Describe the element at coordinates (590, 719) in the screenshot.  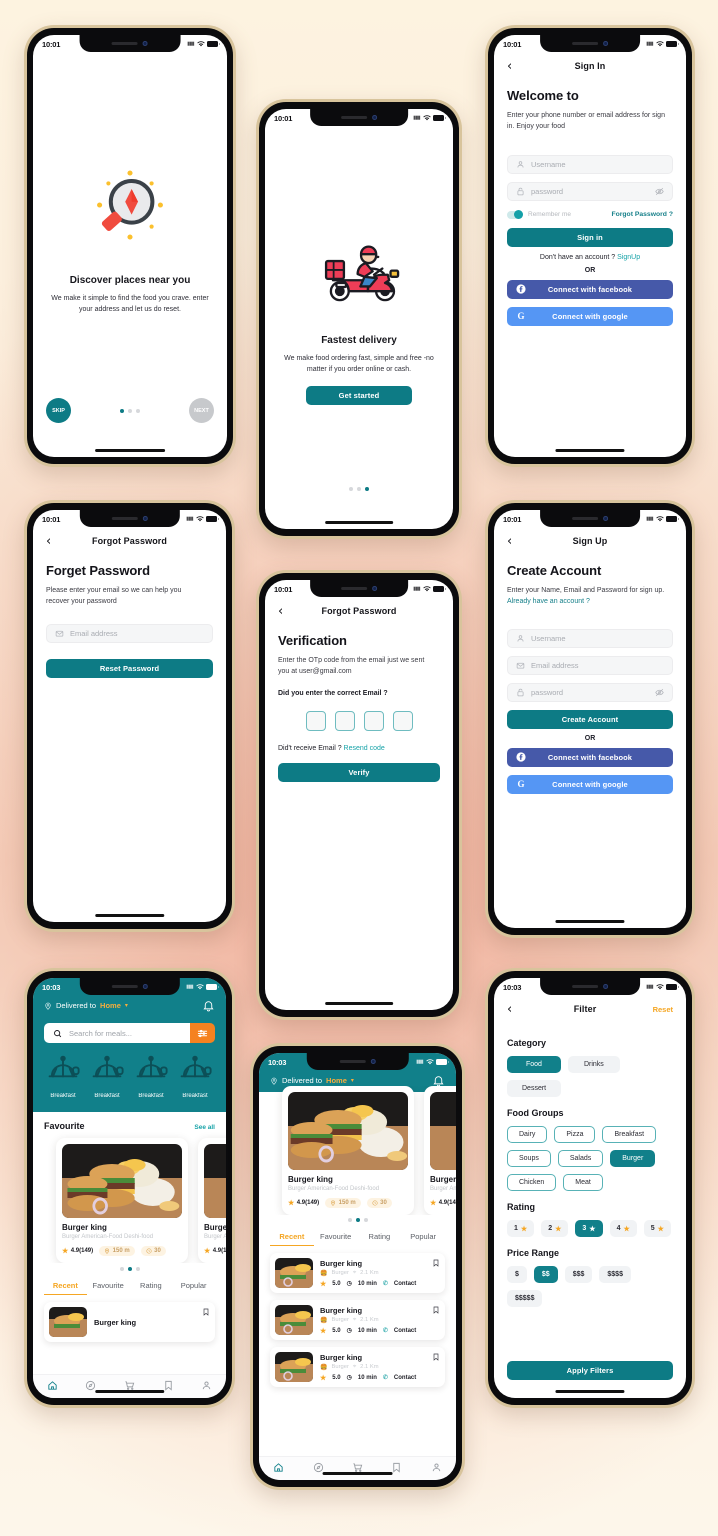
I see `create-account-button: Create Account` at that location.